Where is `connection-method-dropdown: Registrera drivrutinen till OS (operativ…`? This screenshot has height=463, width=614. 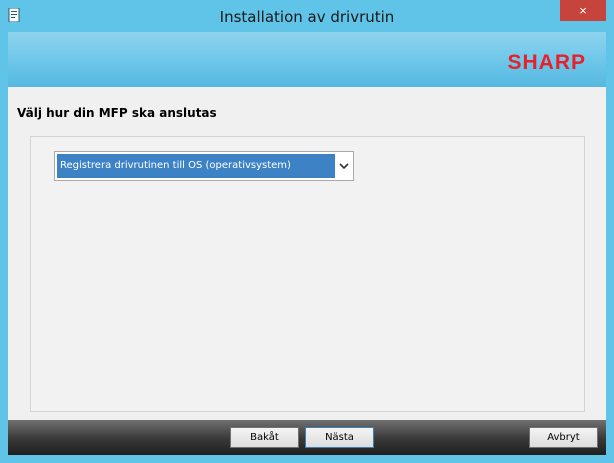
connection-method-dropdown: Registrera drivrutinen till OS (operativ… is located at coordinates (204, 166).